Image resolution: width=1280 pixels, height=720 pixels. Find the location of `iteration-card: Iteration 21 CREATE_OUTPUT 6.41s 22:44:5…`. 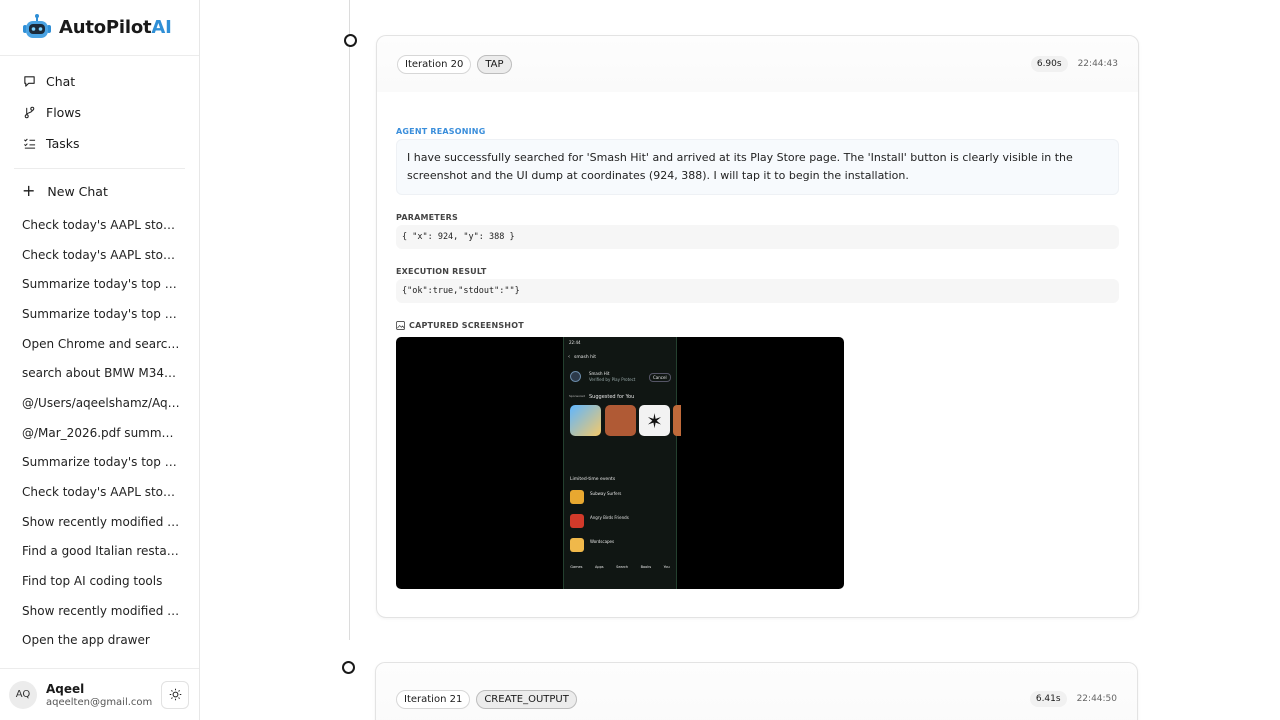

iteration-card: Iteration 21 CREATE_OUTPUT 6.41s 22:44:5… is located at coordinates (756, 691).